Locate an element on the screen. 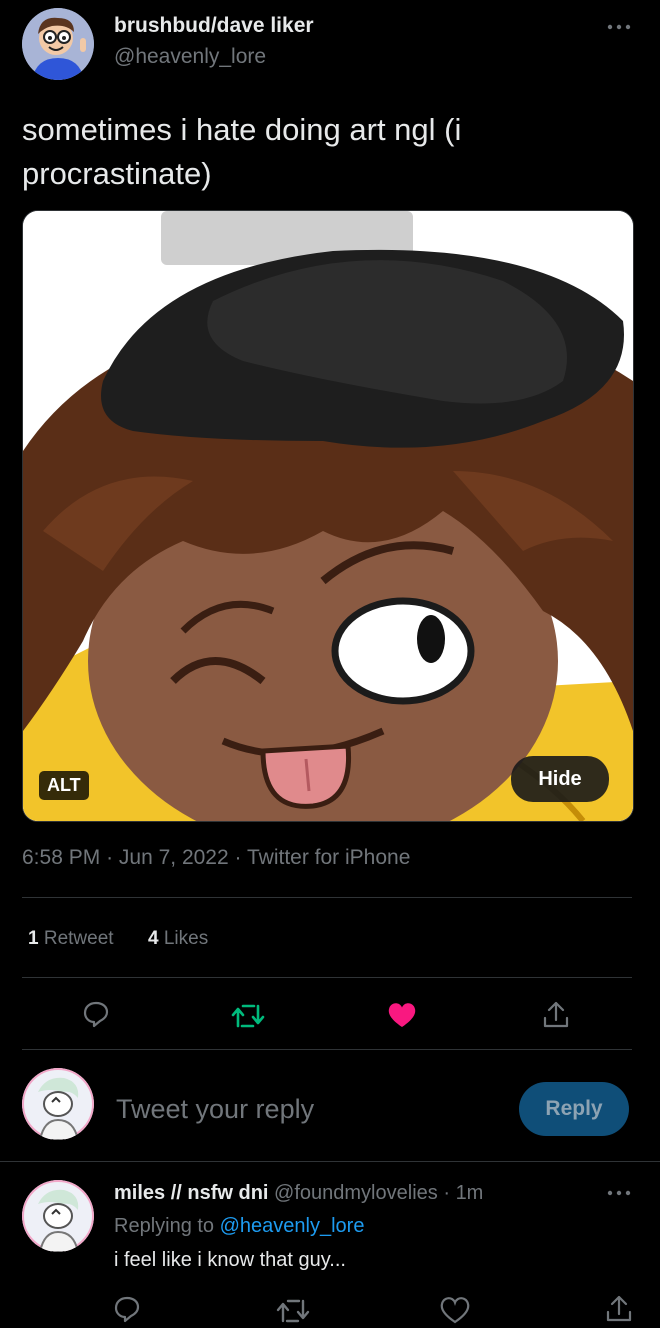 The width and height of the screenshot is (660, 1328). alt-badge: ALT is located at coordinates (64, 785).